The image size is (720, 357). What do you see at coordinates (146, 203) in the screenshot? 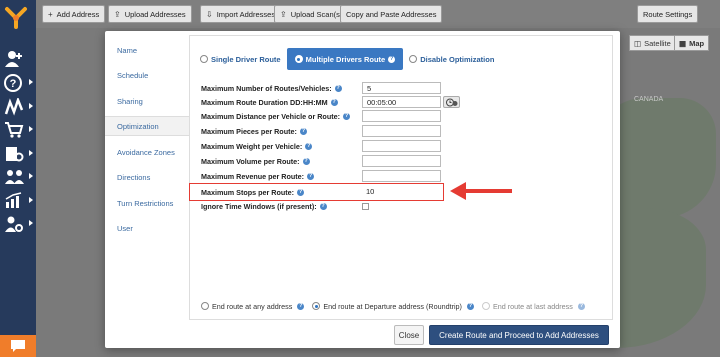
I see `tab-turn-restrictions: Turn Restrictions` at bounding box center [146, 203].